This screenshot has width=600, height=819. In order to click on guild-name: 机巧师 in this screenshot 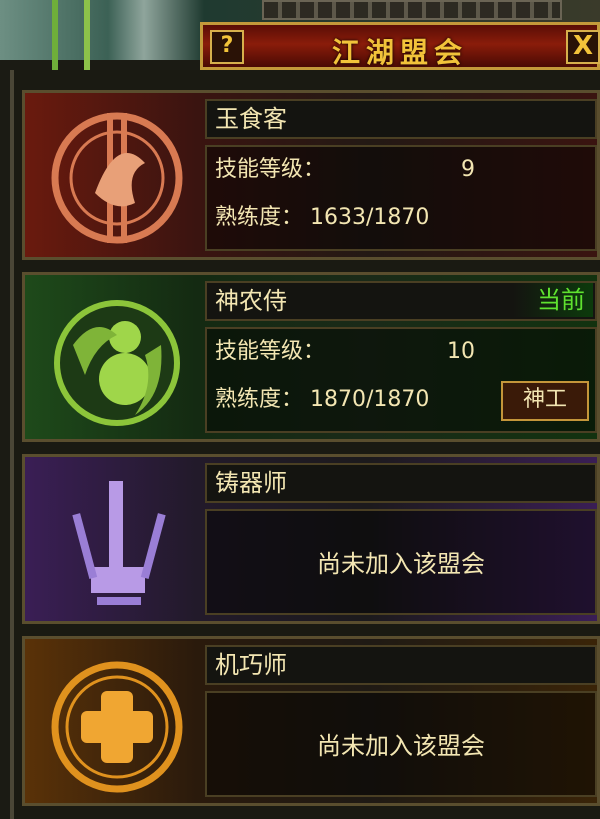, I will do `click(401, 665)`.